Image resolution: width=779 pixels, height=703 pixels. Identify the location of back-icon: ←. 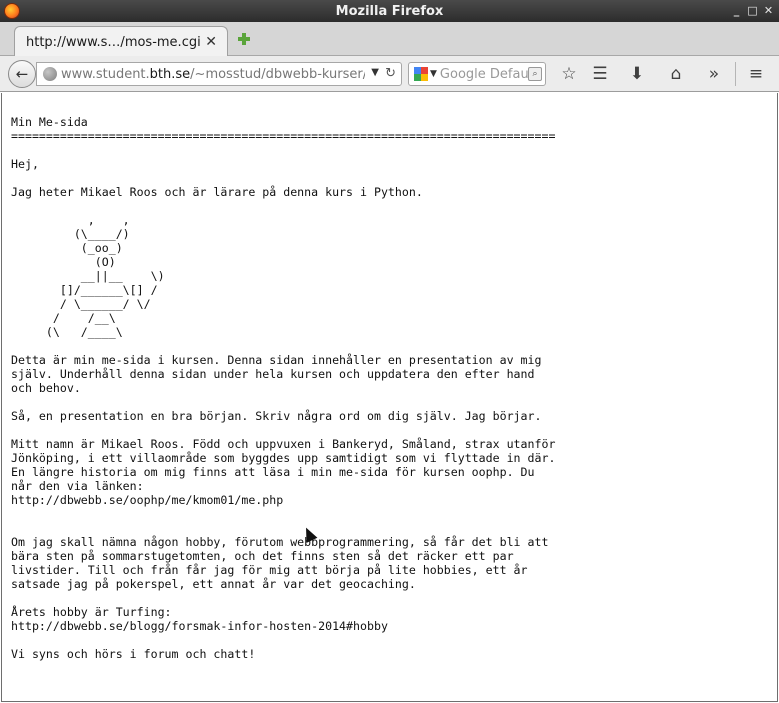
(22, 74).